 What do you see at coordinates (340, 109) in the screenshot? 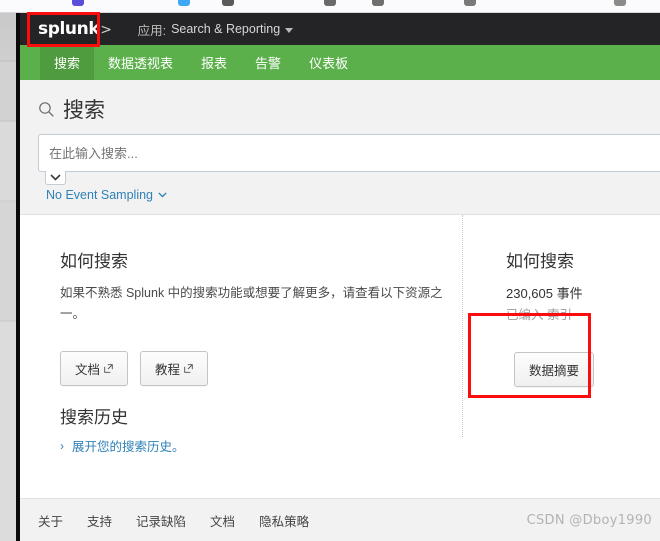
I see `search-title-row: 搜索` at bounding box center [340, 109].